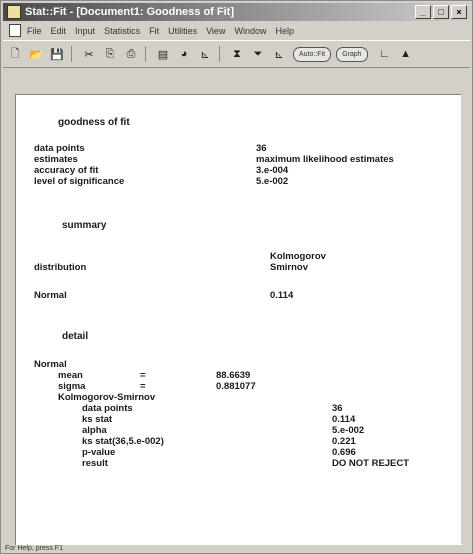 This screenshot has width=473, height=554. I want to click on fit-chart-icon: ⊾, so click(279, 54).